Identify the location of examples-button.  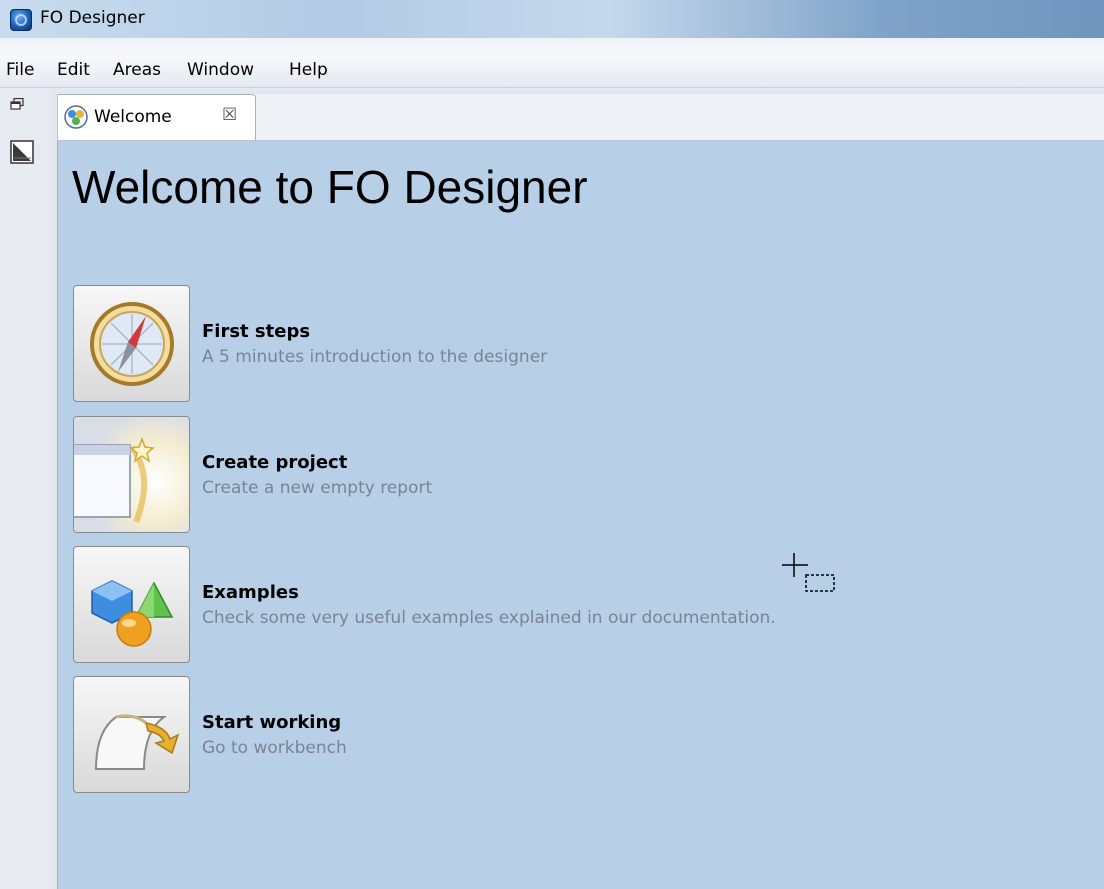
(131, 604).